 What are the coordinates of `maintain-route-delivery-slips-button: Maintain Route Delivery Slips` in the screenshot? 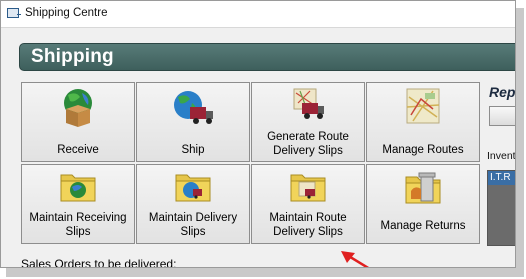 It's located at (308, 204).